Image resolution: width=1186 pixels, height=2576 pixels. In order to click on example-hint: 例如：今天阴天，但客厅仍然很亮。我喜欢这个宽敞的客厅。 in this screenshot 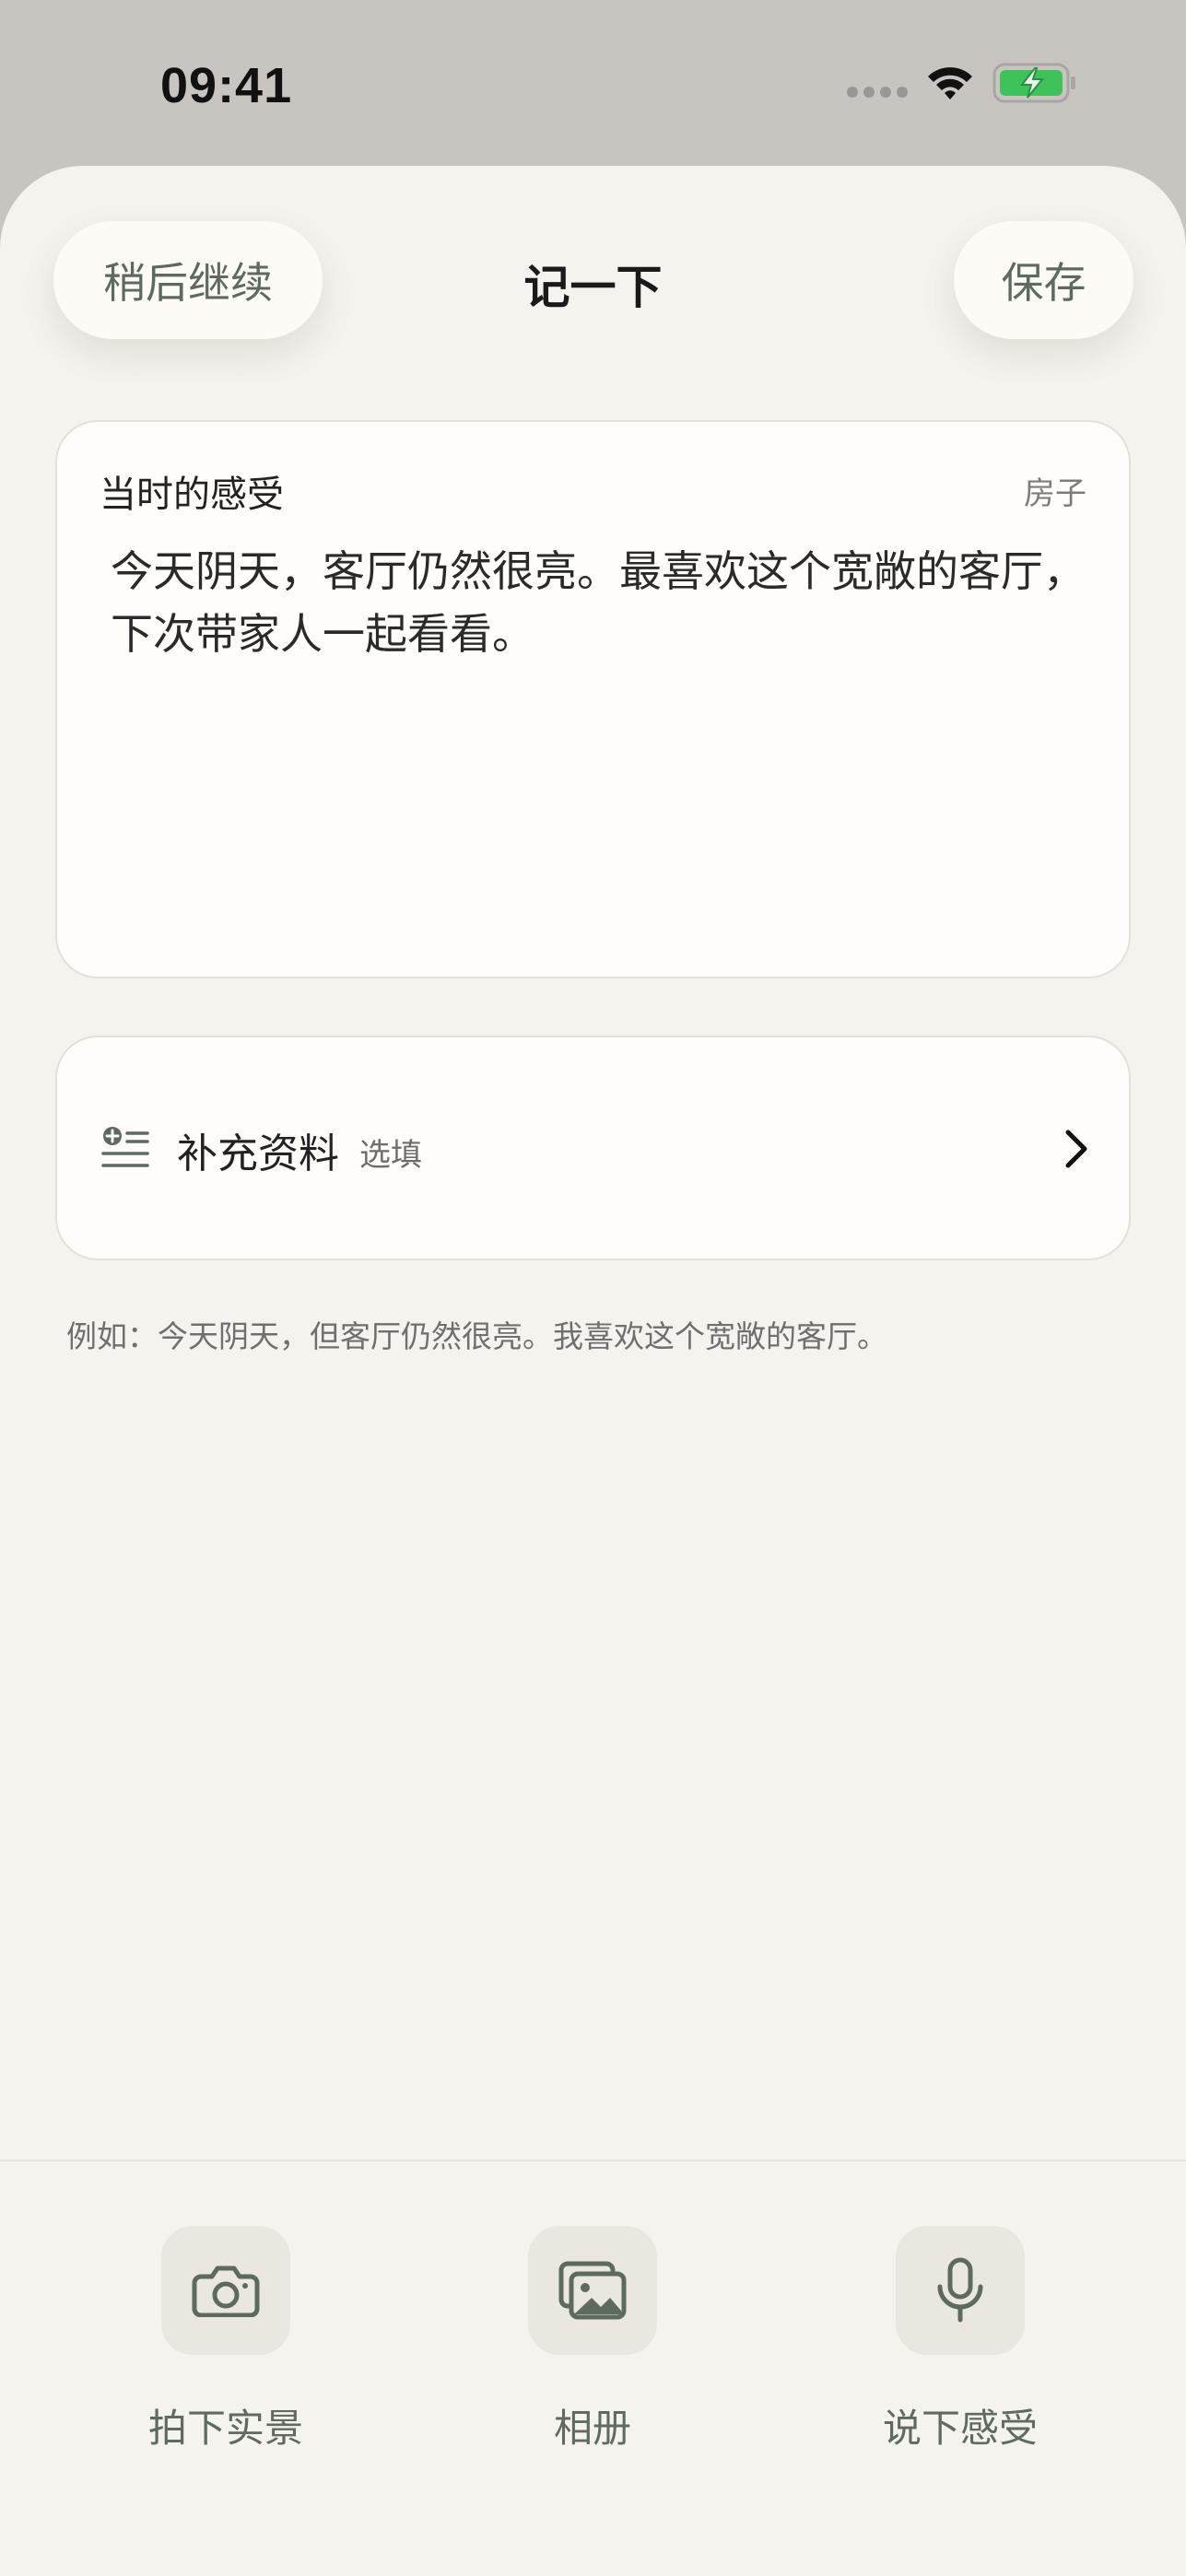, I will do `click(476, 1336)`.